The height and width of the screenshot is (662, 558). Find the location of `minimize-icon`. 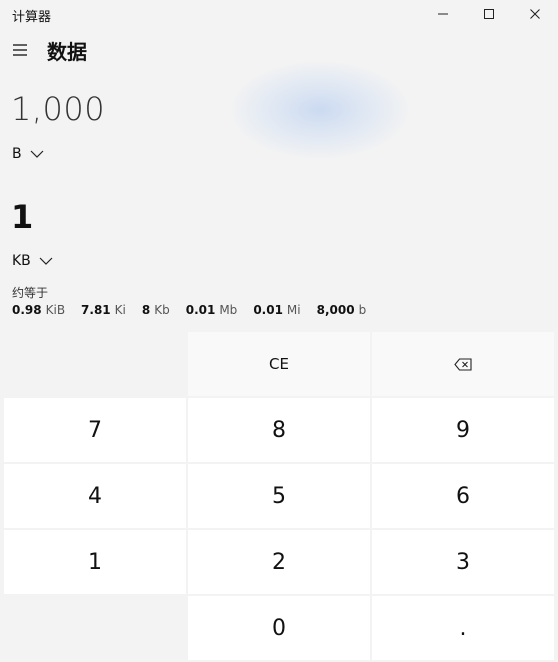

minimize-icon is located at coordinates (443, 14).